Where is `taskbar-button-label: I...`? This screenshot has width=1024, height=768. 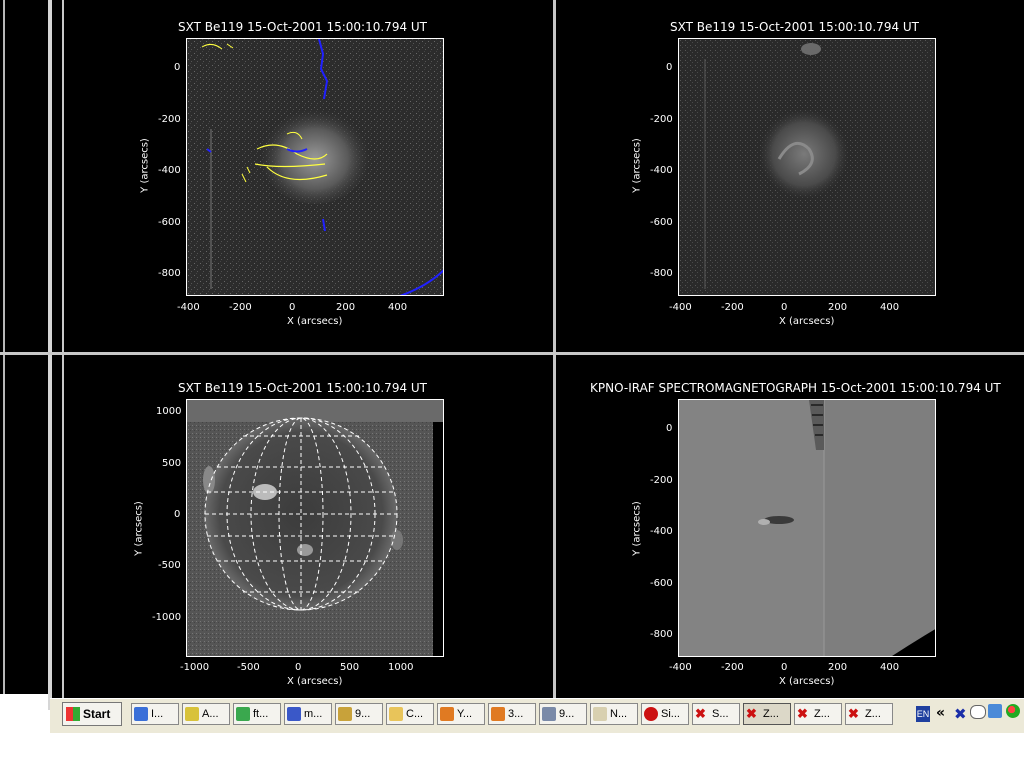 taskbar-button-label: I... is located at coordinates (157, 714).